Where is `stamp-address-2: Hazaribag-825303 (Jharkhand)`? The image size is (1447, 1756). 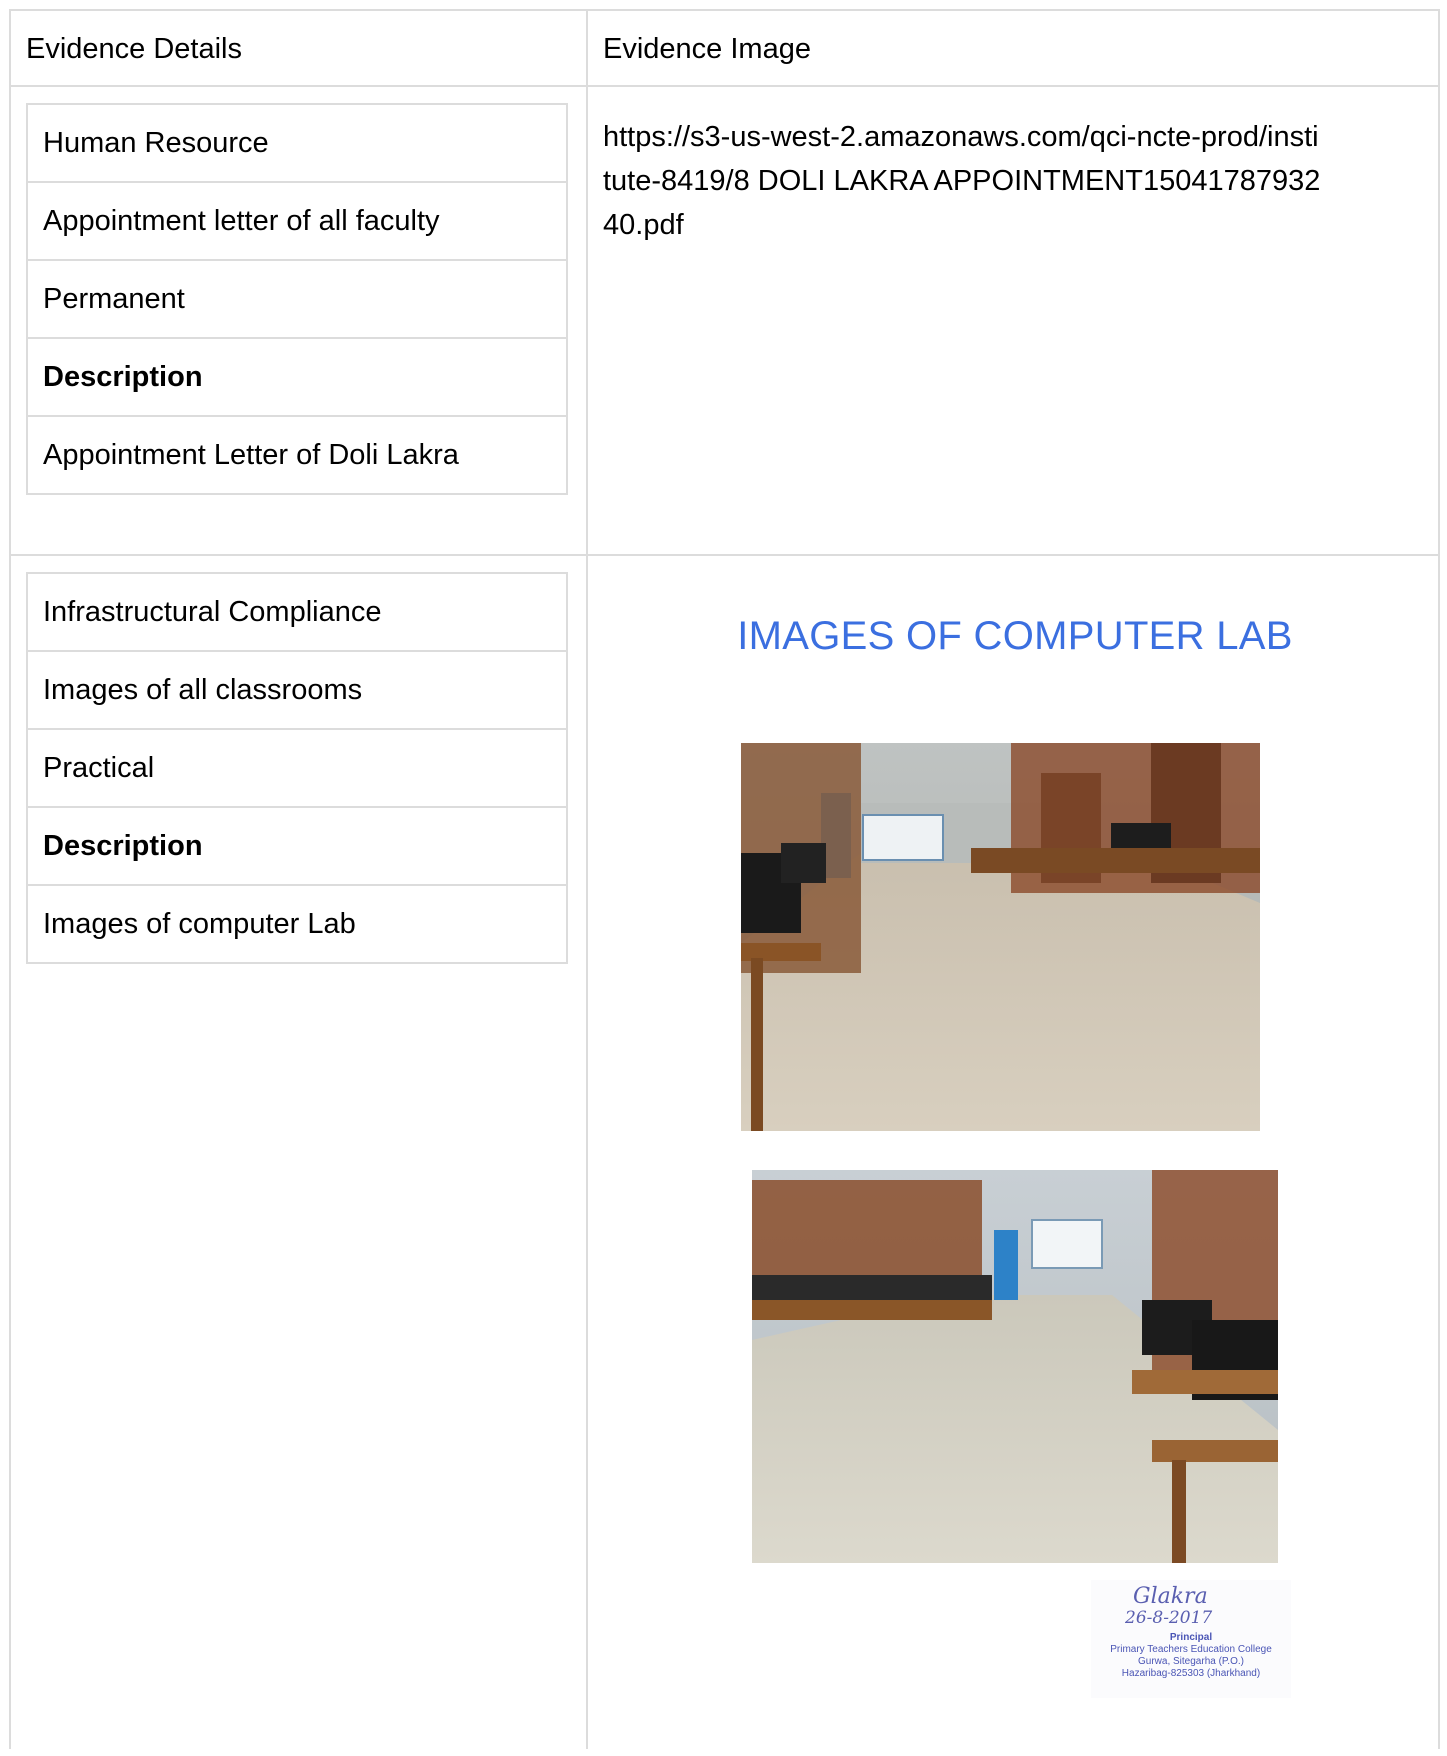
stamp-address-2: Hazaribag-825303 (Jharkhand) is located at coordinates (1191, 1673).